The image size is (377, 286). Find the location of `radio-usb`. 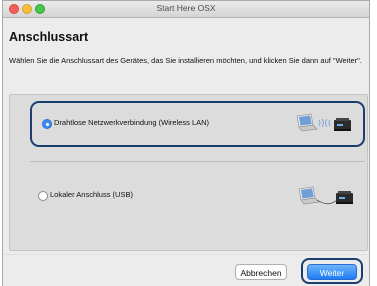

radio-usb is located at coordinates (43, 196).